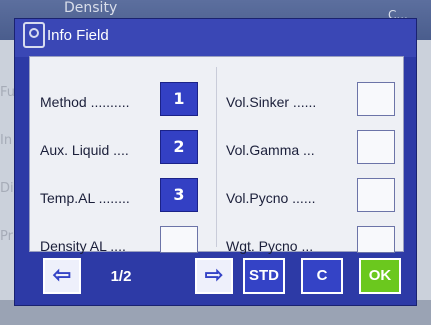 The width and height of the screenshot is (431, 325). Describe the element at coordinates (34, 35) in the screenshot. I see `balance-icon` at that location.